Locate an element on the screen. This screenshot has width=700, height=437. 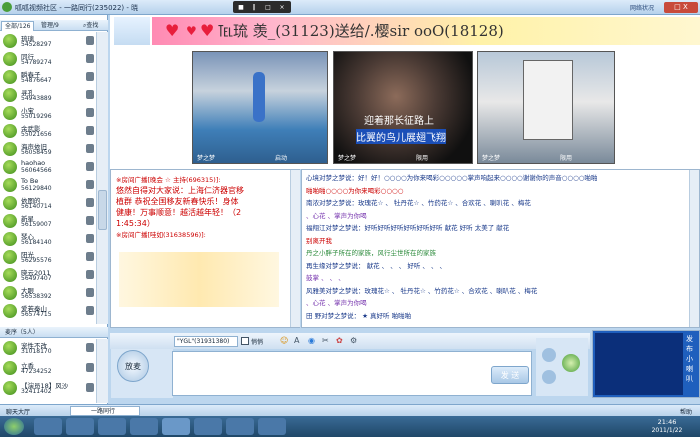
phone-icon is located at coordinates (571, 363).